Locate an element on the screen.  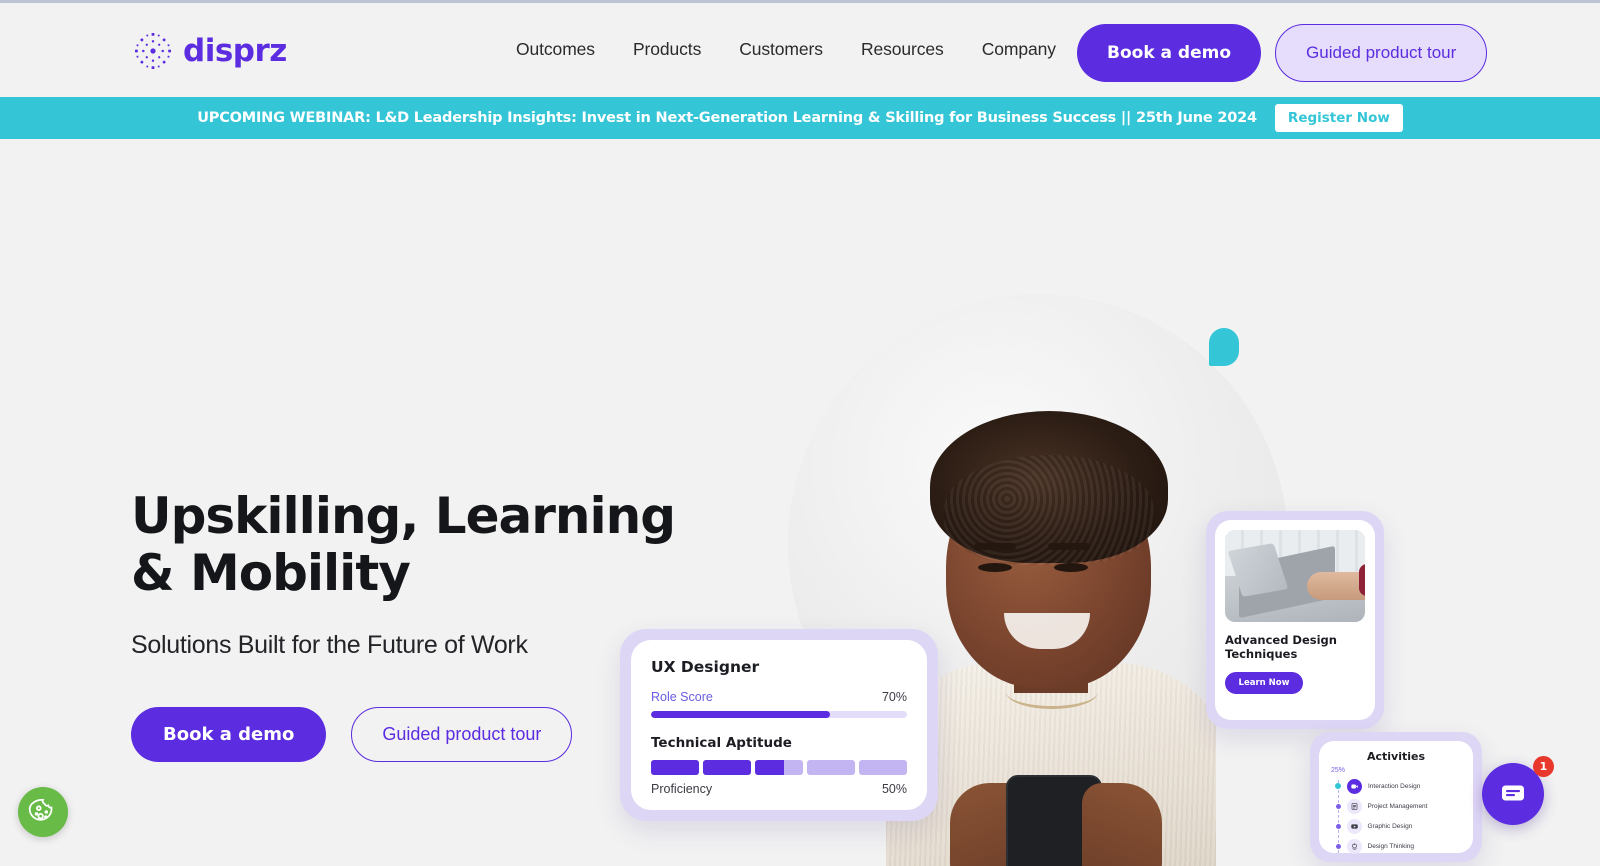
nav-item-products: Products is located at coordinates (667, 49).